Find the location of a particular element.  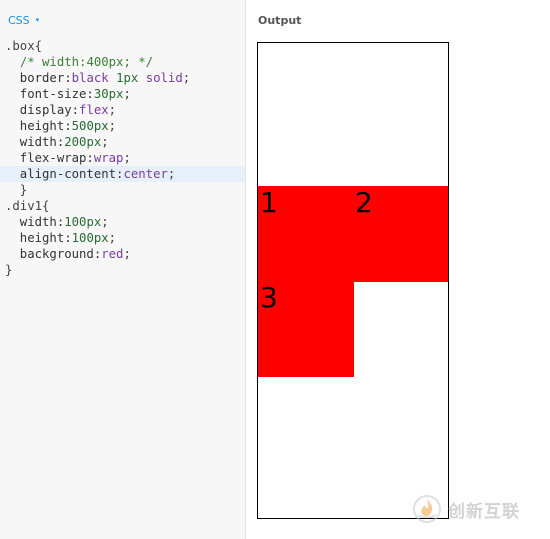

code-token-prop: font-size: is located at coordinates (49, 94).